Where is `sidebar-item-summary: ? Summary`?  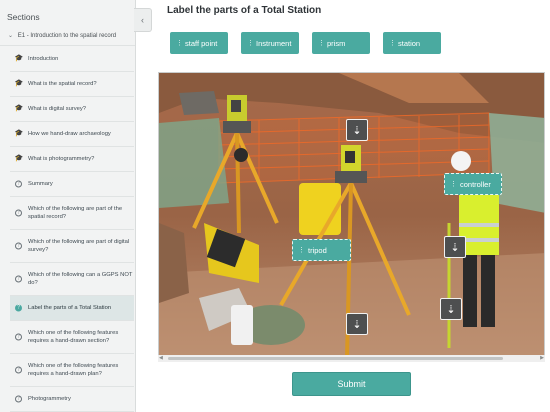 sidebar-item-summary: ? Summary is located at coordinates (72, 184).